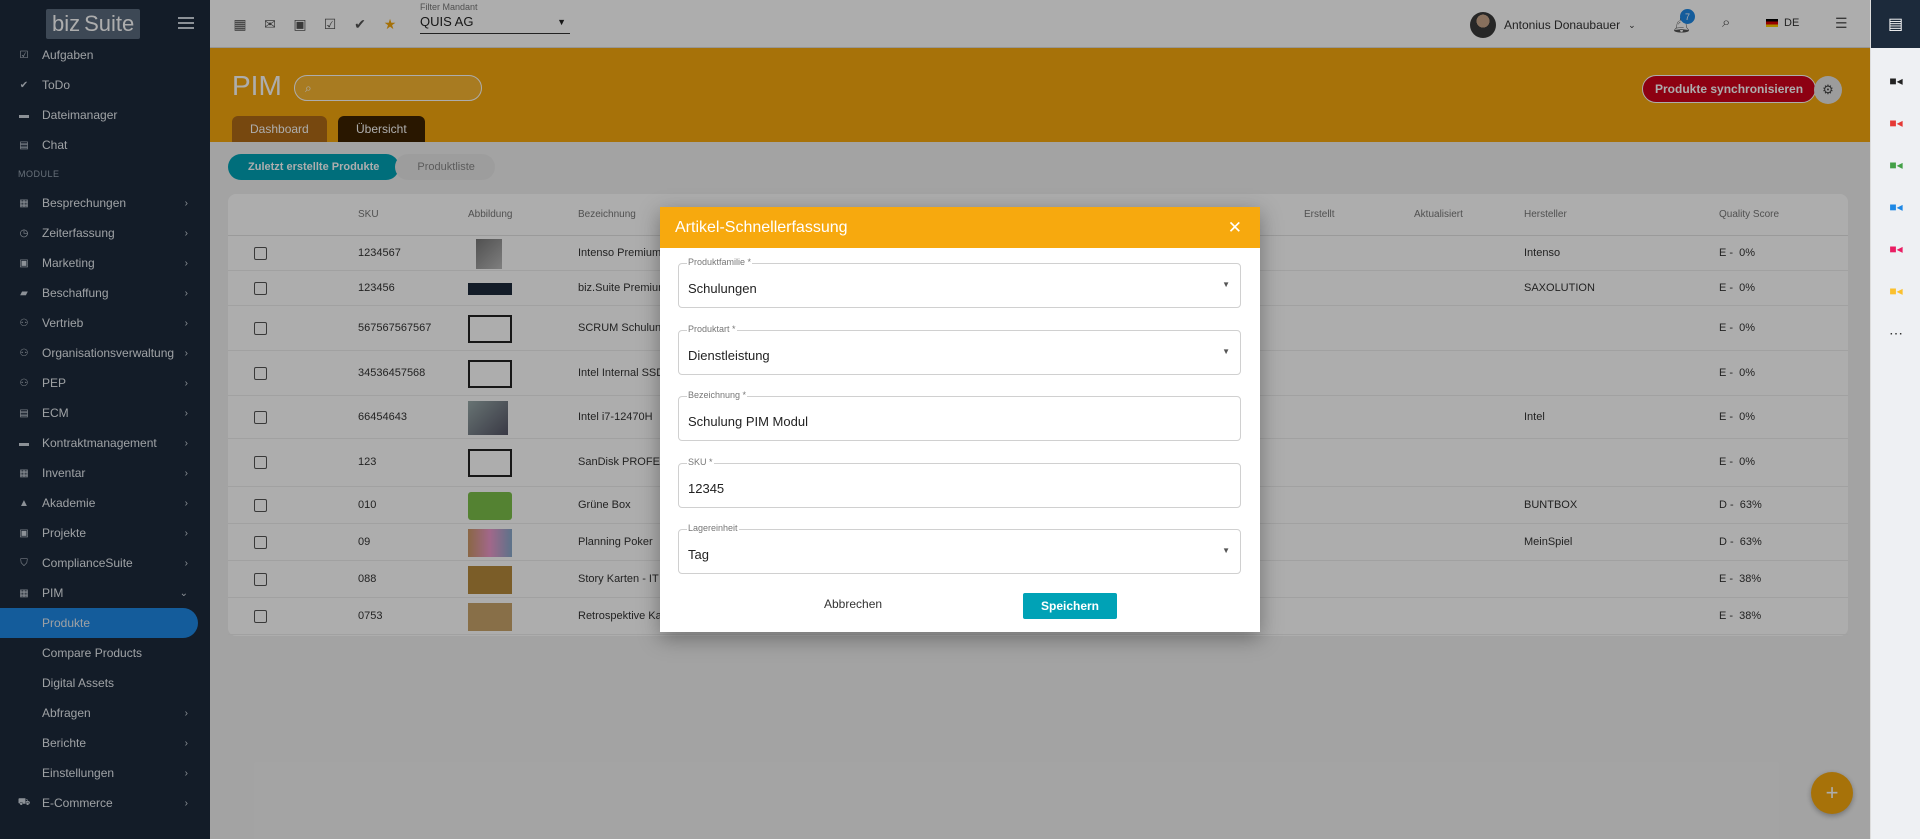 This screenshot has height=839, width=1920. What do you see at coordinates (959, 282) in the screenshot?
I see `field-produktfamilie: Produktfamilie * Schulungen ▼` at bounding box center [959, 282].